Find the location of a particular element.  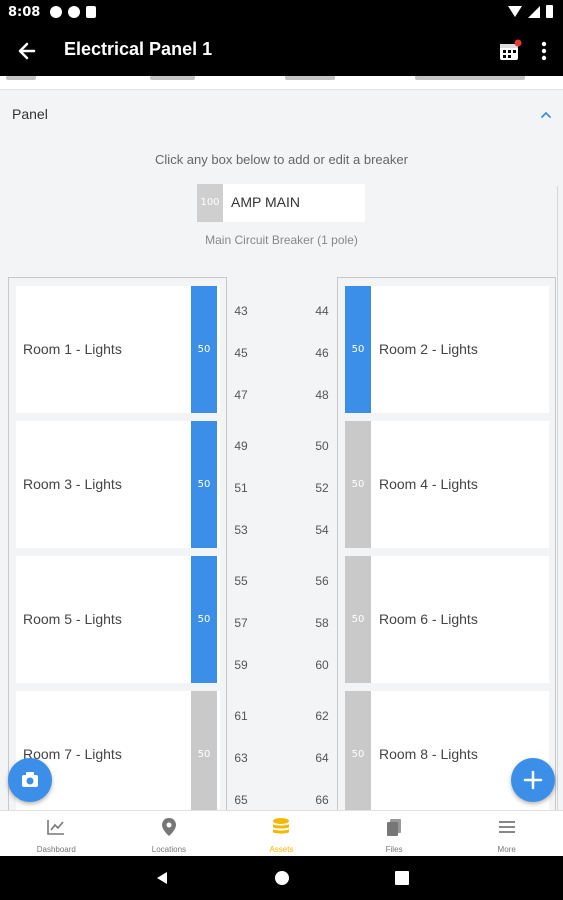

more-vert-icon is located at coordinates (544, 51).